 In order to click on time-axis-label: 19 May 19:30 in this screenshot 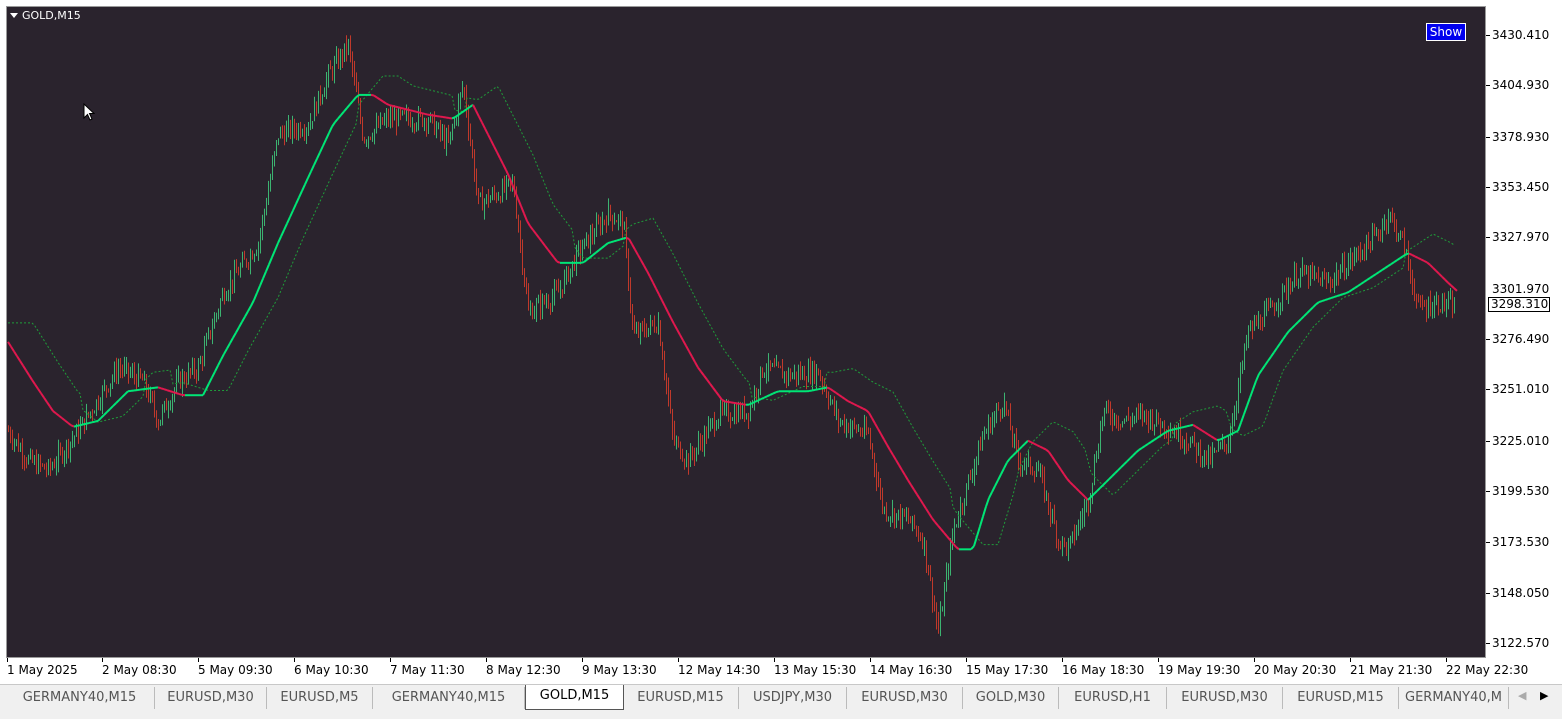, I will do `click(1199, 670)`.